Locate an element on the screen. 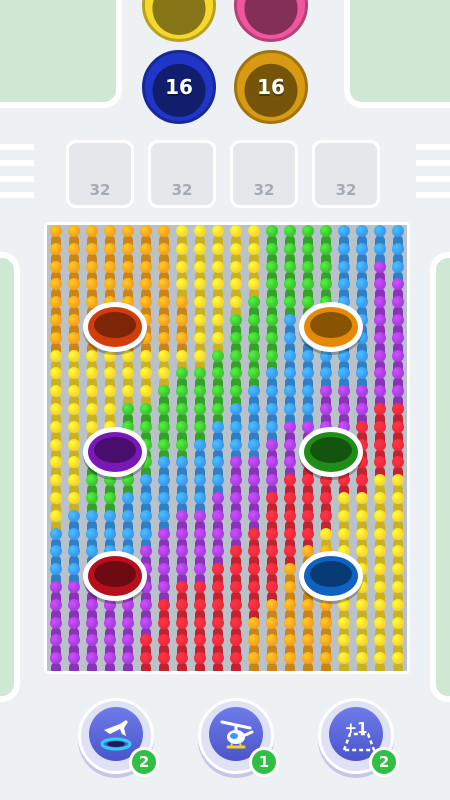 This screenshot has width=450, height=800. purple-hole is located at coordinates (115, 451).